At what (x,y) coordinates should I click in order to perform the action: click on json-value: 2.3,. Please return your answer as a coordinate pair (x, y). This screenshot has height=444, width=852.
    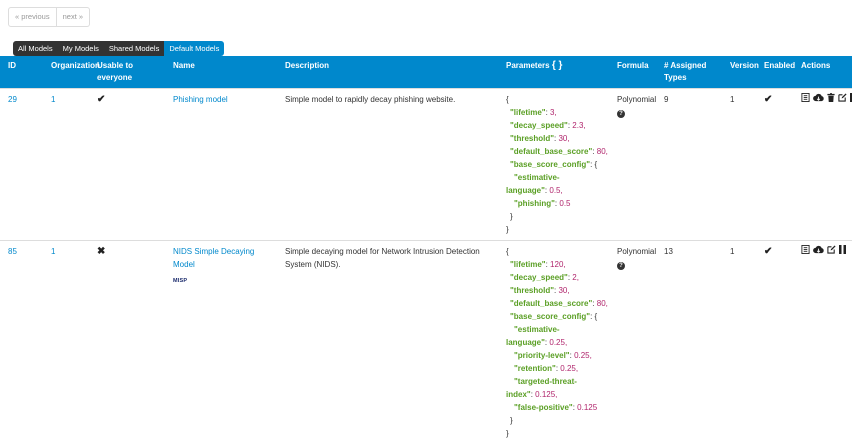
    Looking at the image, I should click on (578, 125).